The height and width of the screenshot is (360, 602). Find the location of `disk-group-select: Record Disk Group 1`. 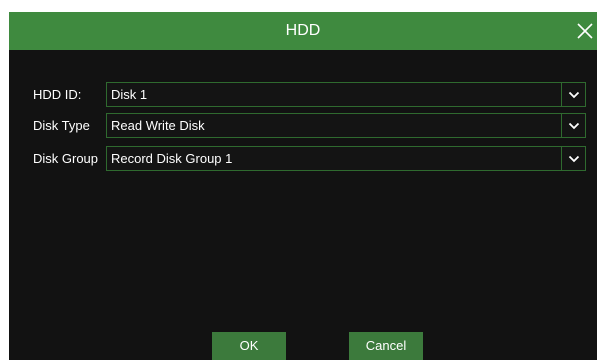

disk-group-select: Record Disk Group 1 is located at coordinates (346, 158).